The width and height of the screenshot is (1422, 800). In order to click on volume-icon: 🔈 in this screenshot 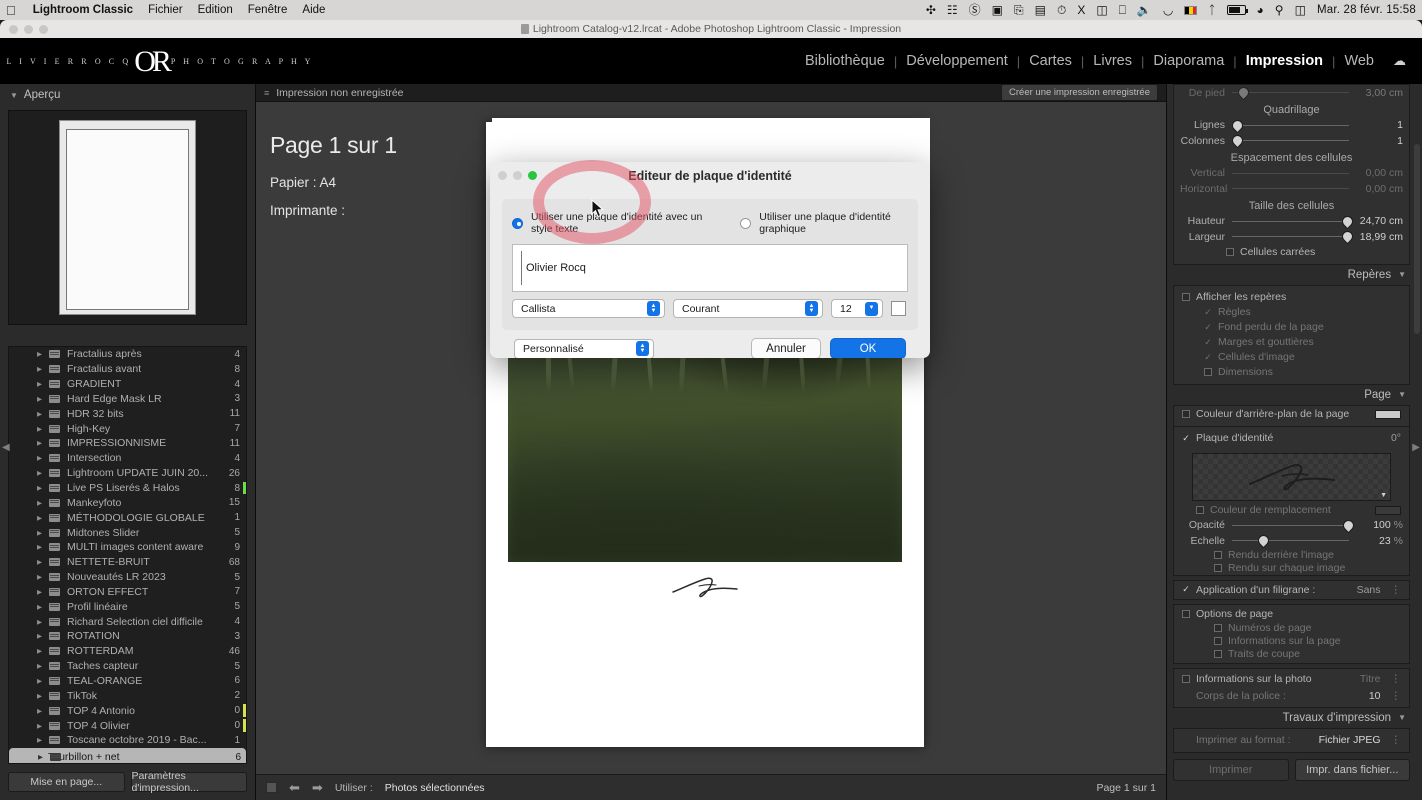, I will do `click(1144, 10)`.